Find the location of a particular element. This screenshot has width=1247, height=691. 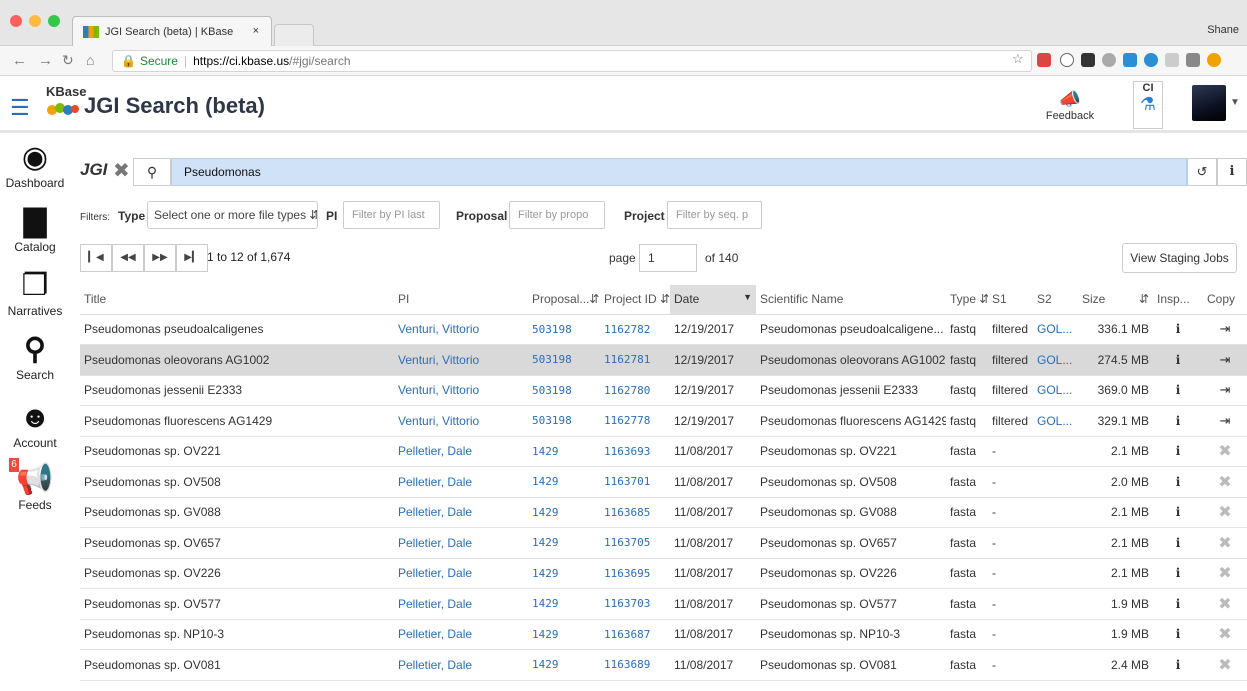

cell-project-link: 1163695 is located at coordinates (635, 573).